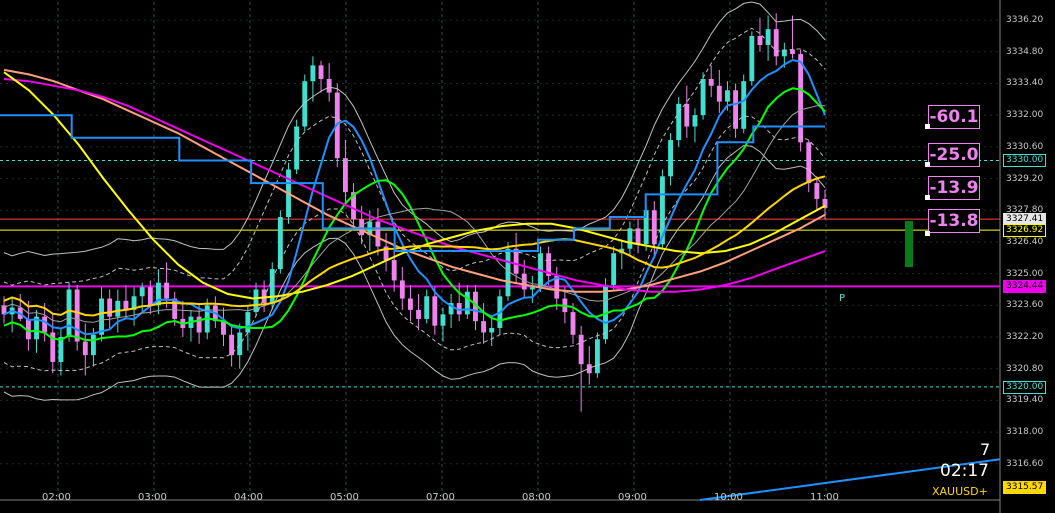  Describe the element at coordinates (1025, 463) in the screenshot. I see `price-axis-label: 3316.60` at that location.